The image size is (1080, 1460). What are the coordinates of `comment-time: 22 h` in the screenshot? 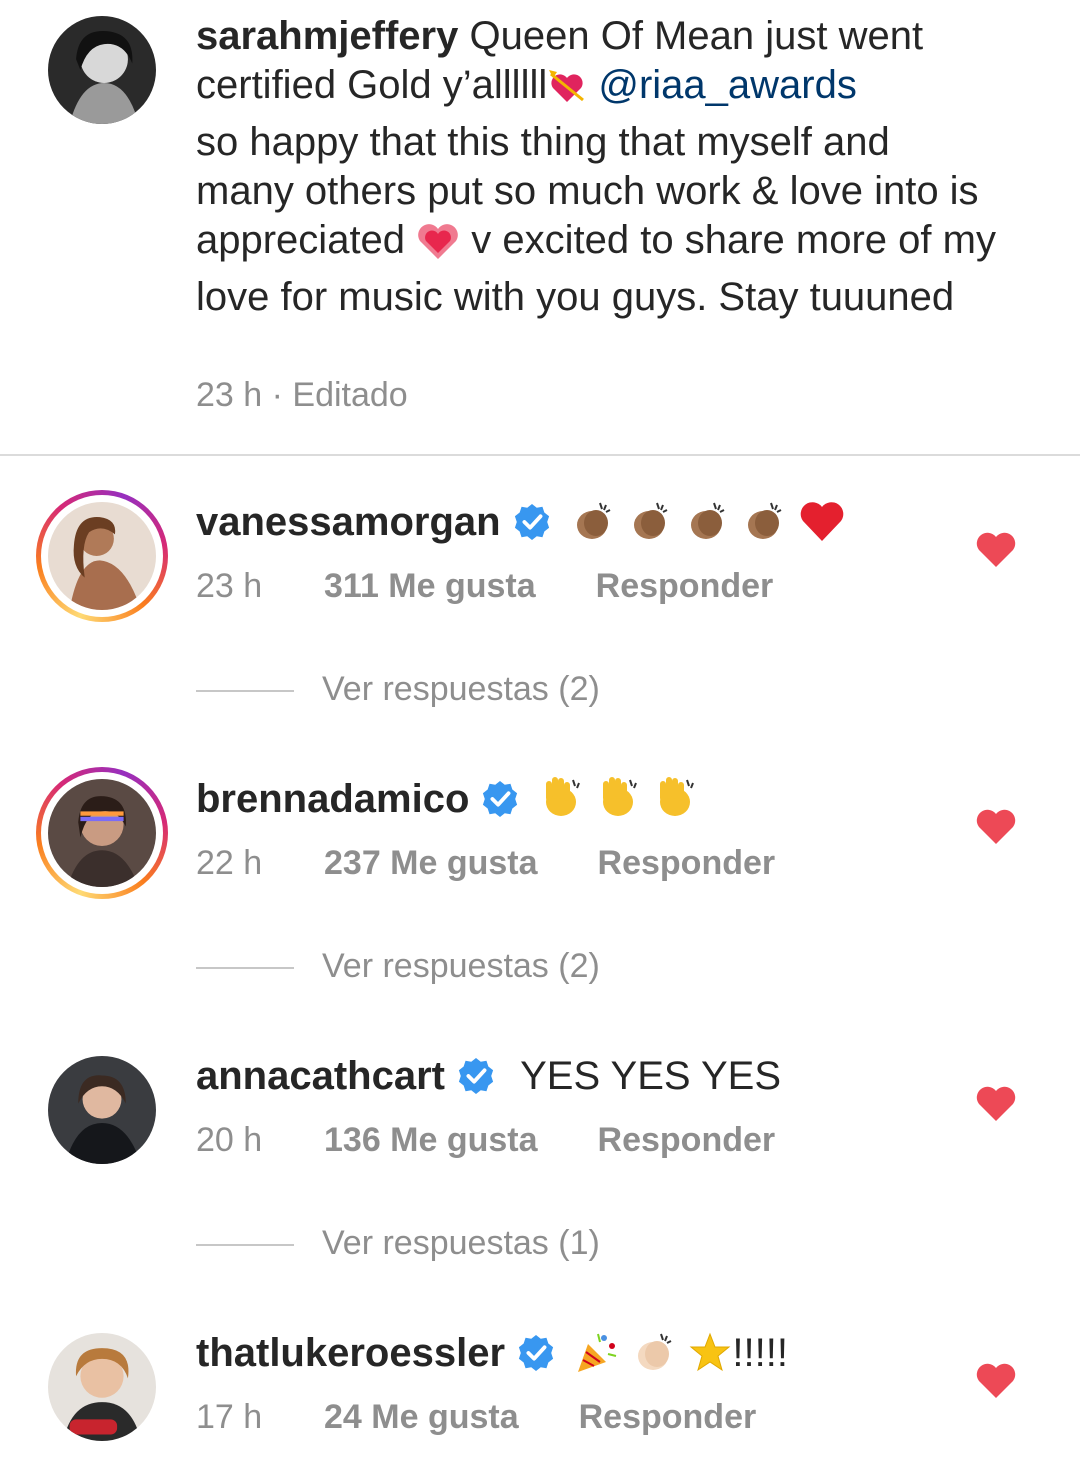 It's located at (229, 863).